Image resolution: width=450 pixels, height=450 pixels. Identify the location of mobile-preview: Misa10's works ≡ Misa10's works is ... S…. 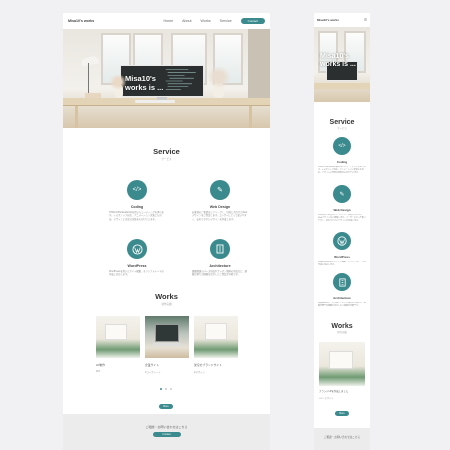
(342, 231).